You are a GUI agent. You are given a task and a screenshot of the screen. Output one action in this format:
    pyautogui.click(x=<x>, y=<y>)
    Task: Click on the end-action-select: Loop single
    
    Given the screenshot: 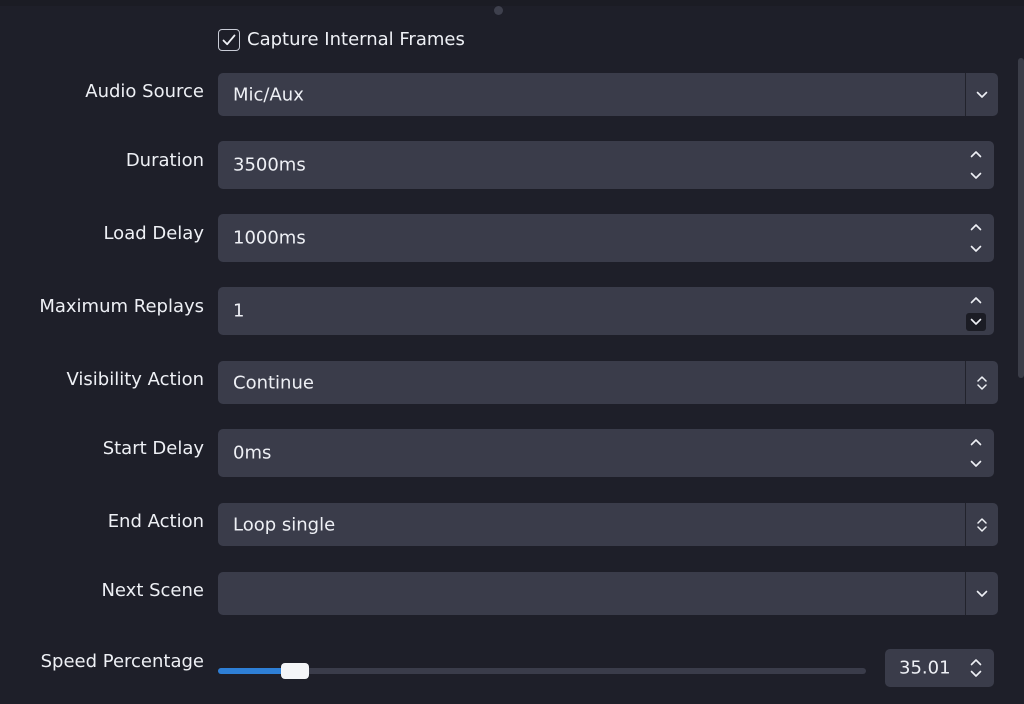 What is the action you would take?
    pyautogui.click(x=608, y=524)
    